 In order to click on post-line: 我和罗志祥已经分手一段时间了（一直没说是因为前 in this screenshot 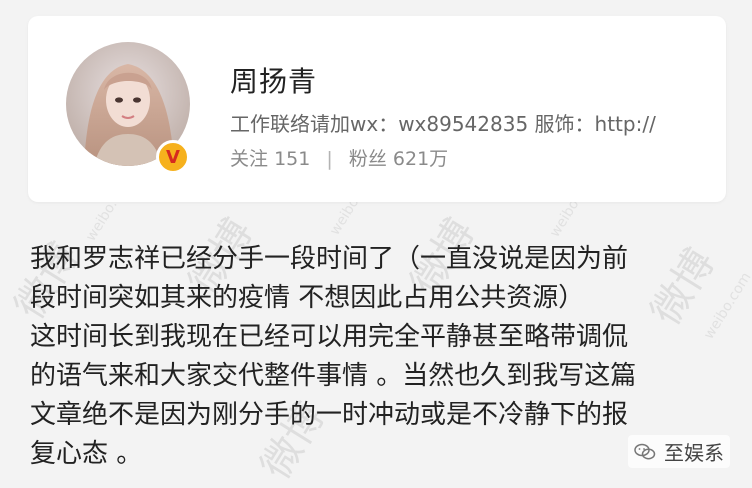, I will do `click(329, 259)`.